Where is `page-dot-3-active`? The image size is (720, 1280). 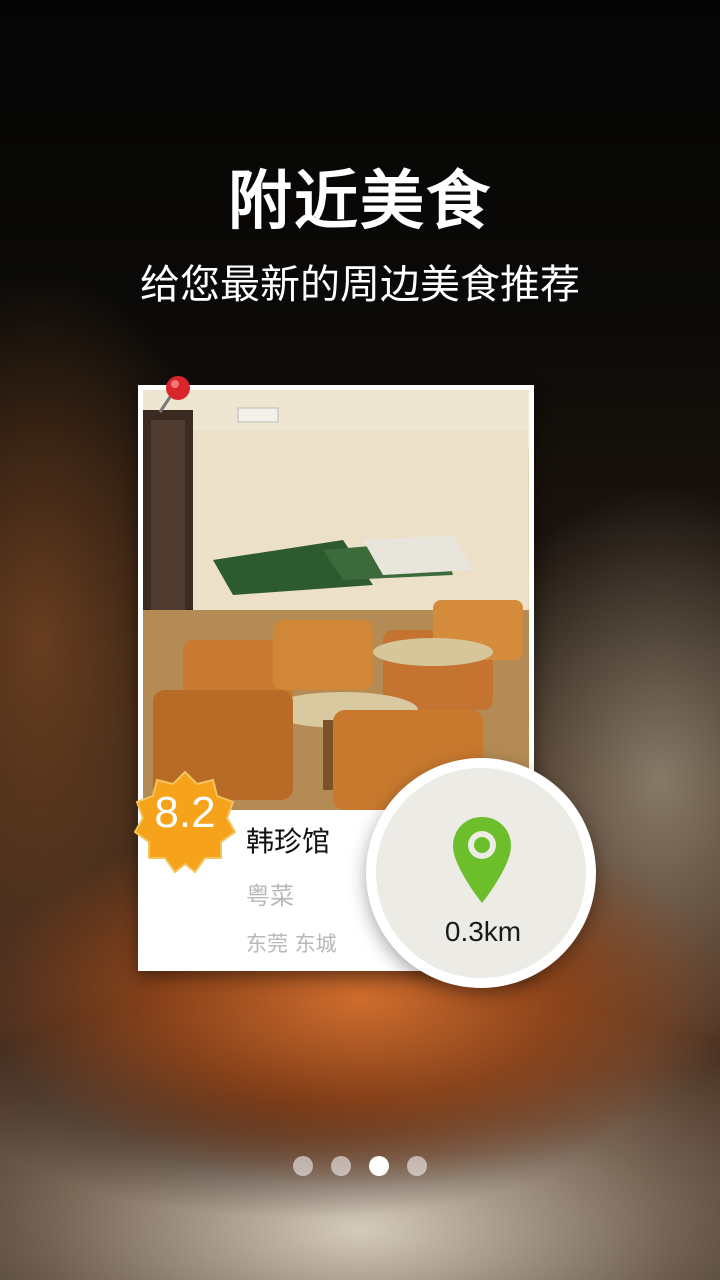
page-dot-3-active is located at coordinates (379, 1166).